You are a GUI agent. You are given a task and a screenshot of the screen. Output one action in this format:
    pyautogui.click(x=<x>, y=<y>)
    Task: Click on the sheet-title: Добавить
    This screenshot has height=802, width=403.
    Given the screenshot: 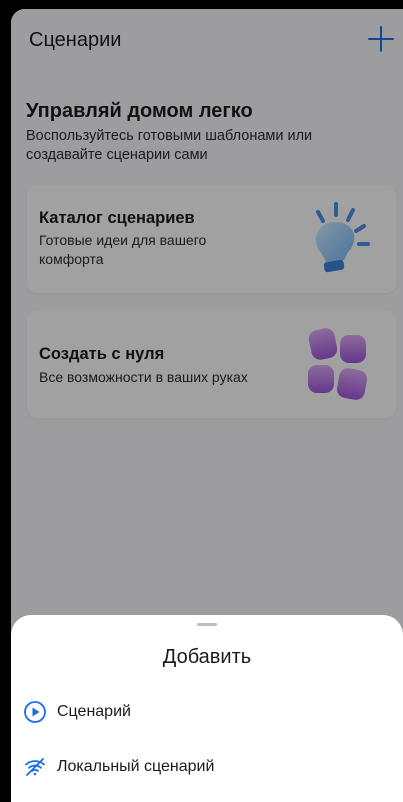 What is the action you would take?
    pyautogui.click(x=207, y=657)
    